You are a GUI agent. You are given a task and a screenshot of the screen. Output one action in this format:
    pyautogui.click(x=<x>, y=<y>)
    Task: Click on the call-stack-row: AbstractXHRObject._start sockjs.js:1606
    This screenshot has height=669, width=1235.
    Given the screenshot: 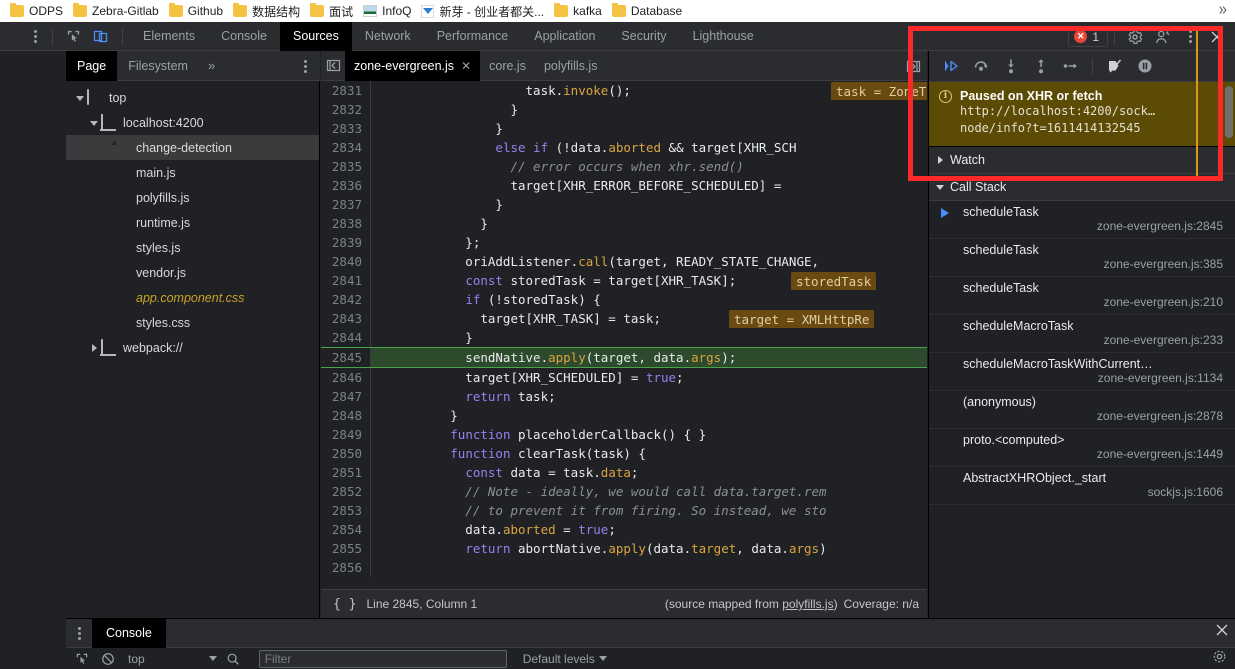 What is the action you would take?
    pyautogui.click(x=1082, y=486)
    